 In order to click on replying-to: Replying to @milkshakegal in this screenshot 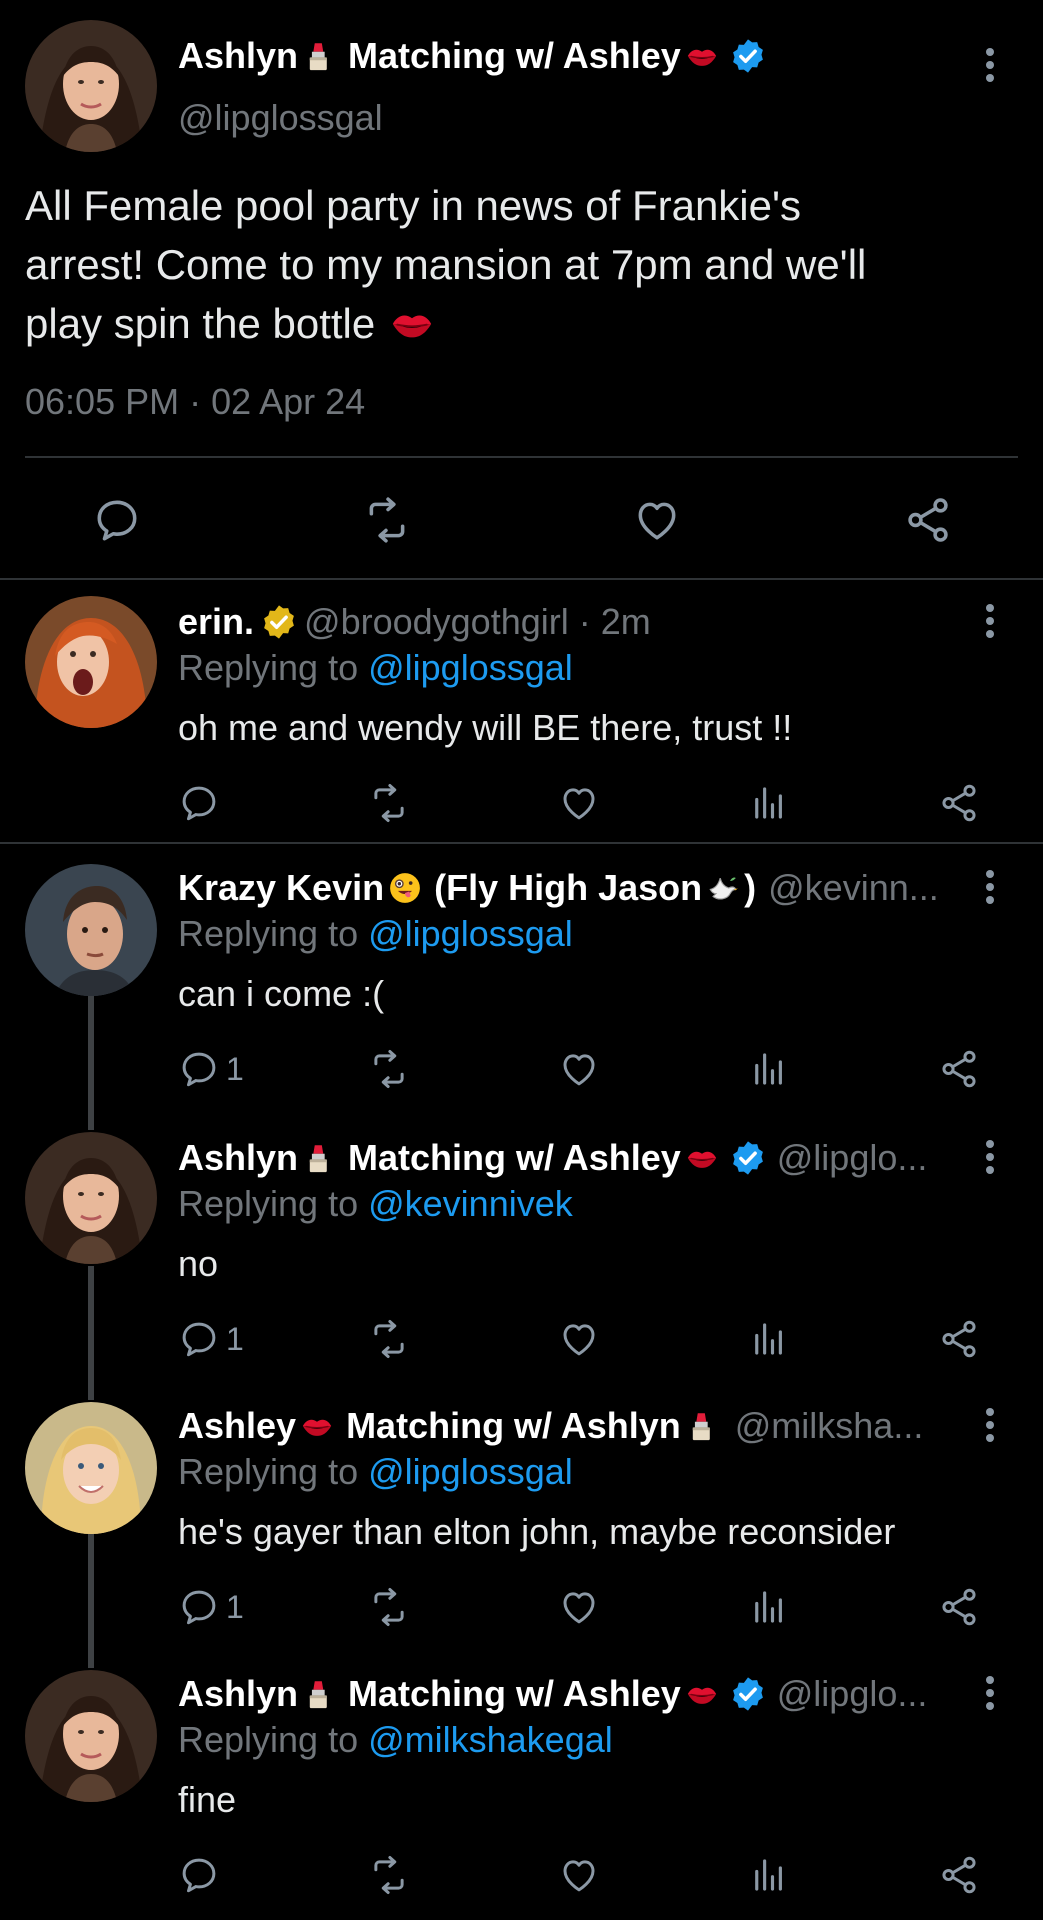, I will do `click(395, 1740)`.